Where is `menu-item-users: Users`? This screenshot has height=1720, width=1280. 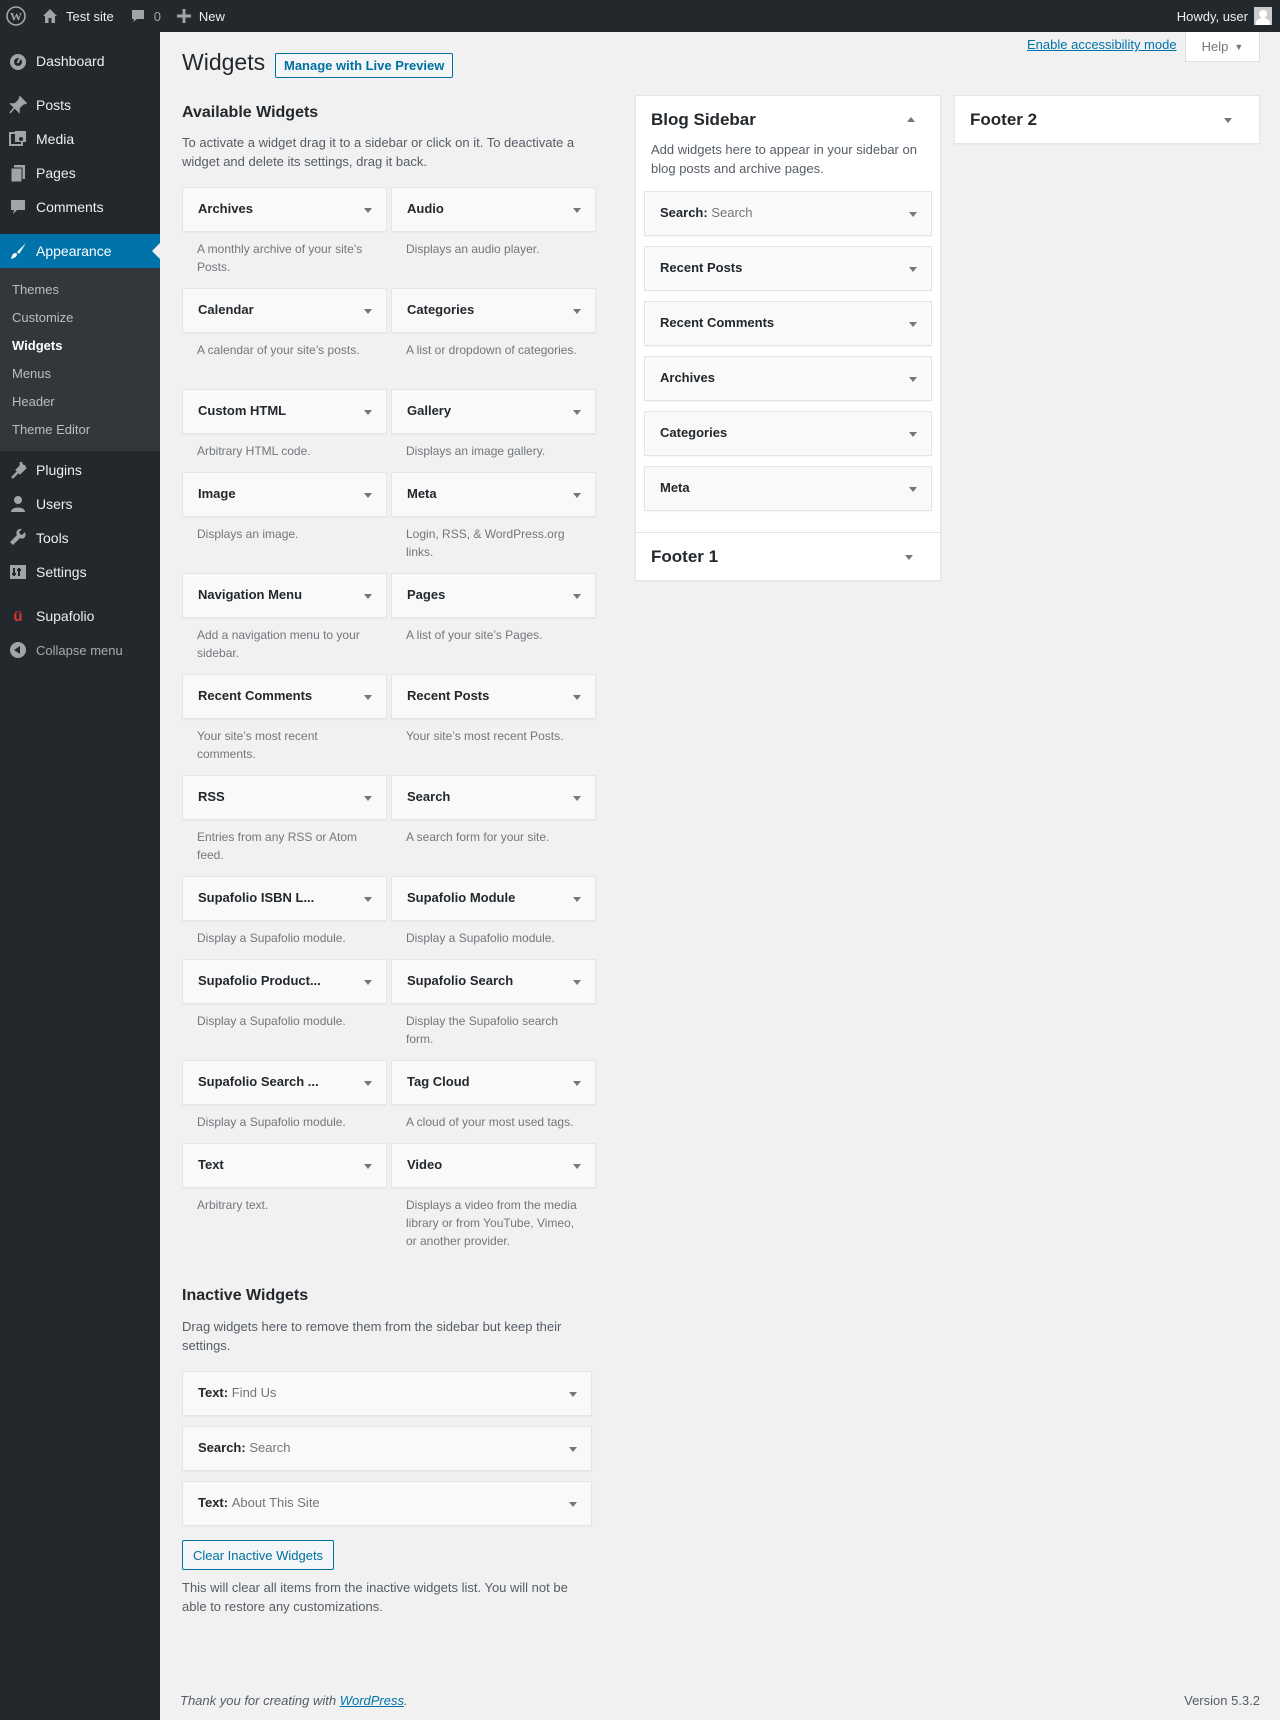
menu-item-users: Users is located at coordinates (80, 504).